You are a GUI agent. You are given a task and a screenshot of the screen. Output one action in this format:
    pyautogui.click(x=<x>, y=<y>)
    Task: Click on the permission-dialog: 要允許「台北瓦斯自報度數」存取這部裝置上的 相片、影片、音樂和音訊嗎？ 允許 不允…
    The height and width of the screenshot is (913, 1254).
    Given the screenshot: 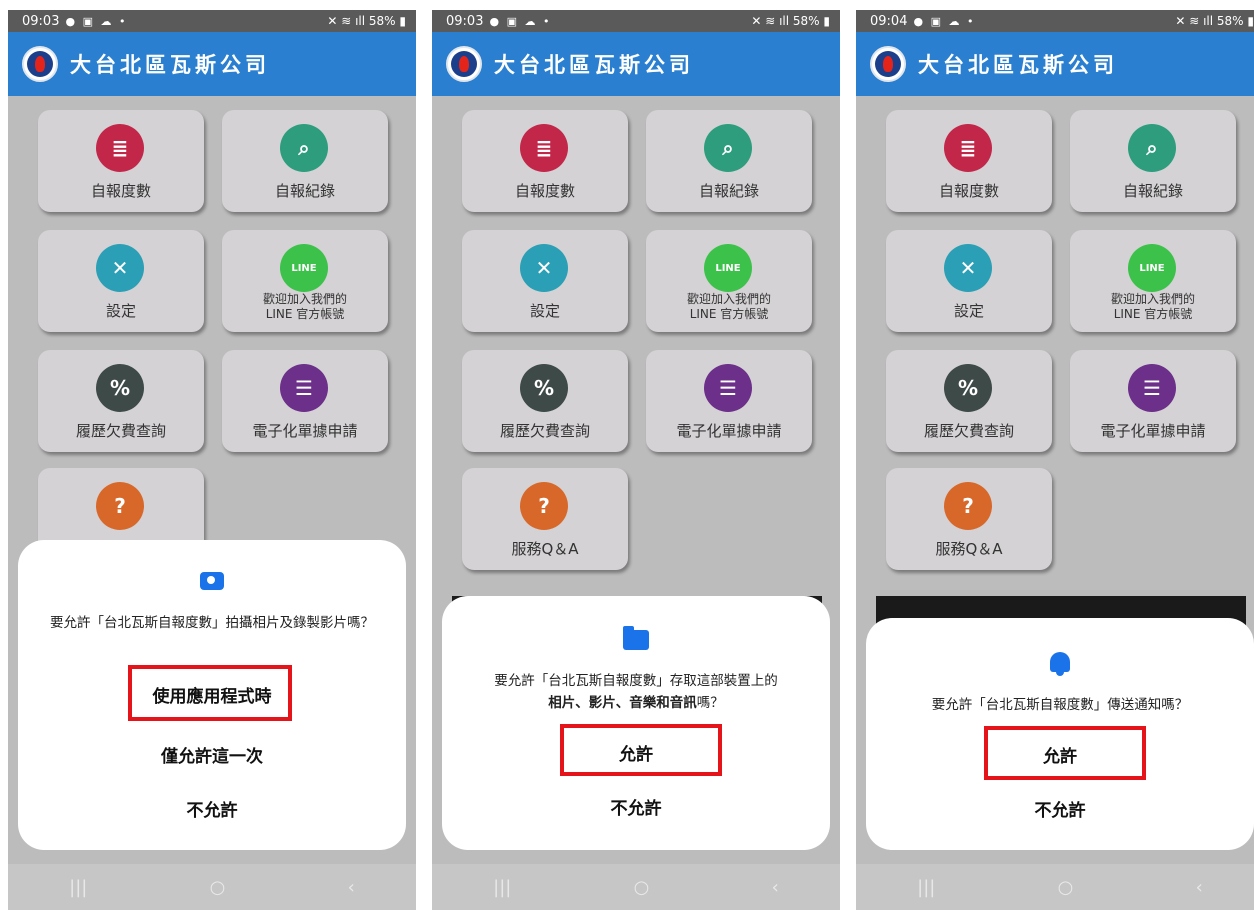 What is the action you would take?
    pyautogui.click(x=636, y=723)
    